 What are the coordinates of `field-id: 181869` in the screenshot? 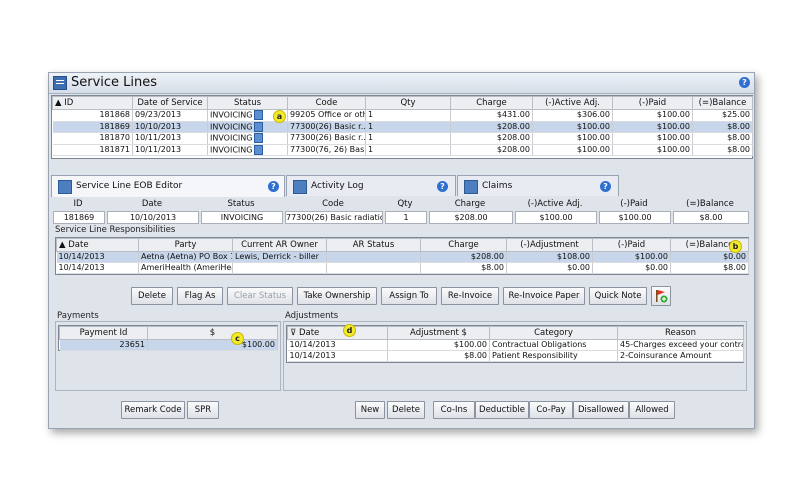 It's located at (79, 217).